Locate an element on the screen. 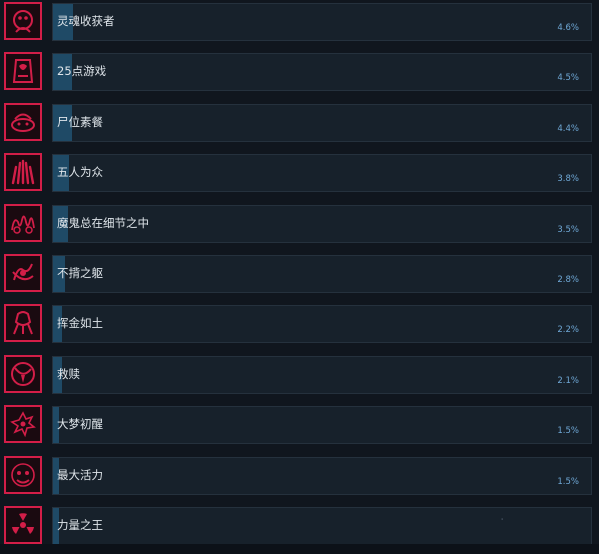 This screenshot has width=599, height=554. progress-track: 尸位素餐 4.4% is located at coordinates (322, 122).